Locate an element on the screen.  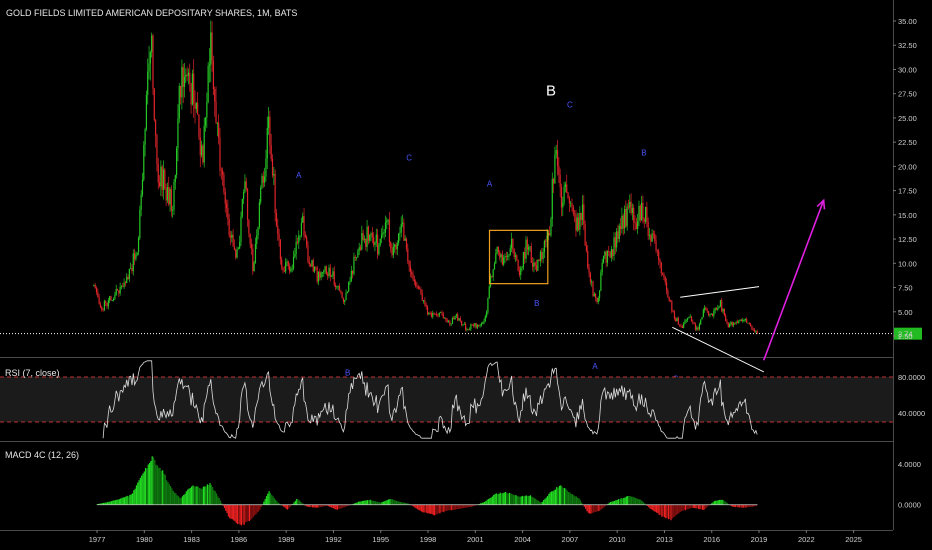
time-tick-label: 2013 is located at coordinates (664, 539).